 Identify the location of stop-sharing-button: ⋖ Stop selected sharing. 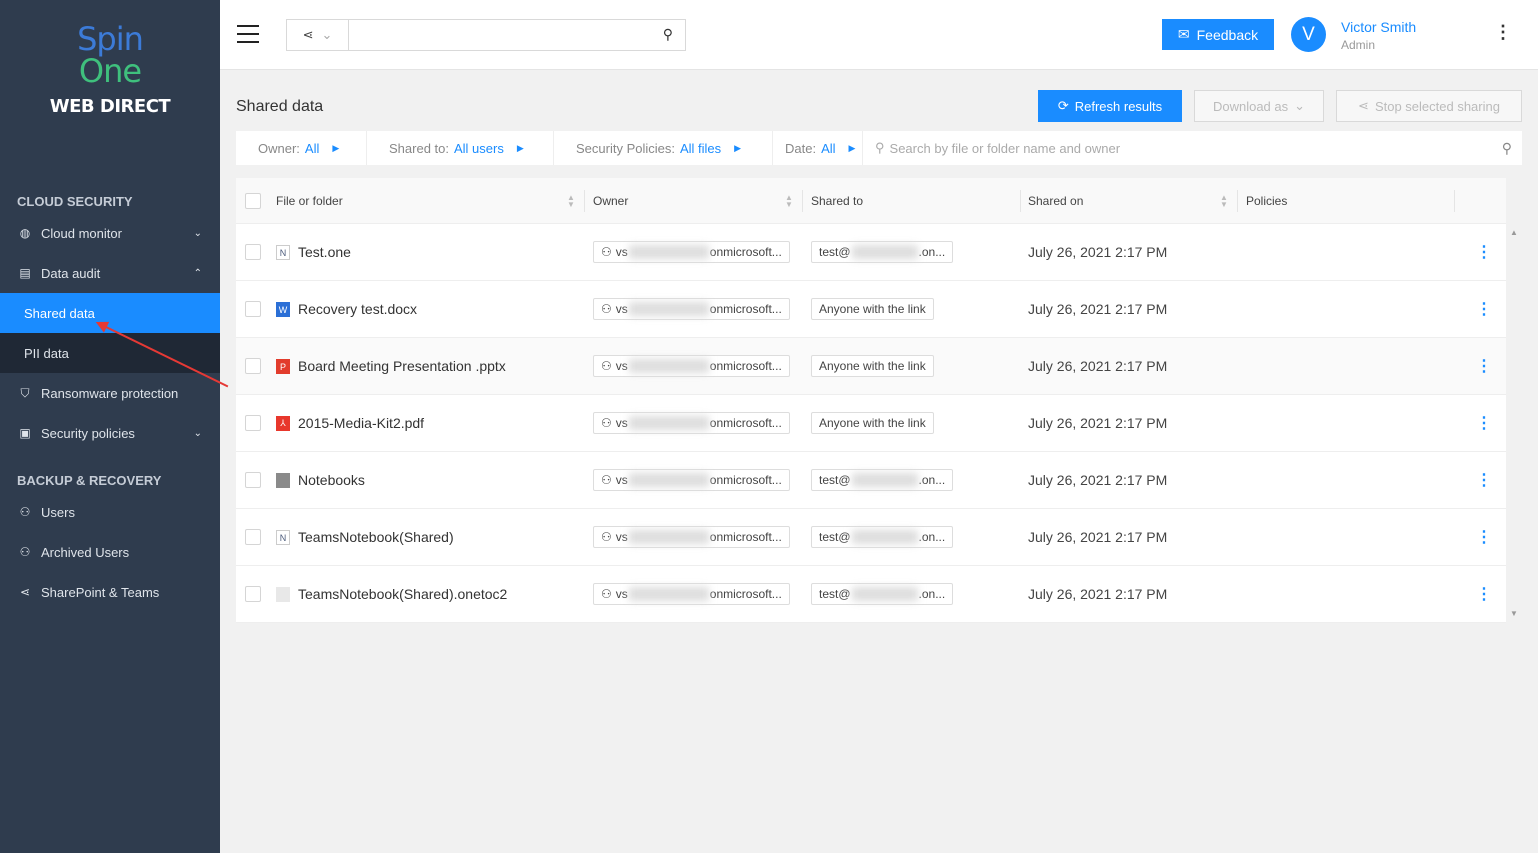
(1429, 106).